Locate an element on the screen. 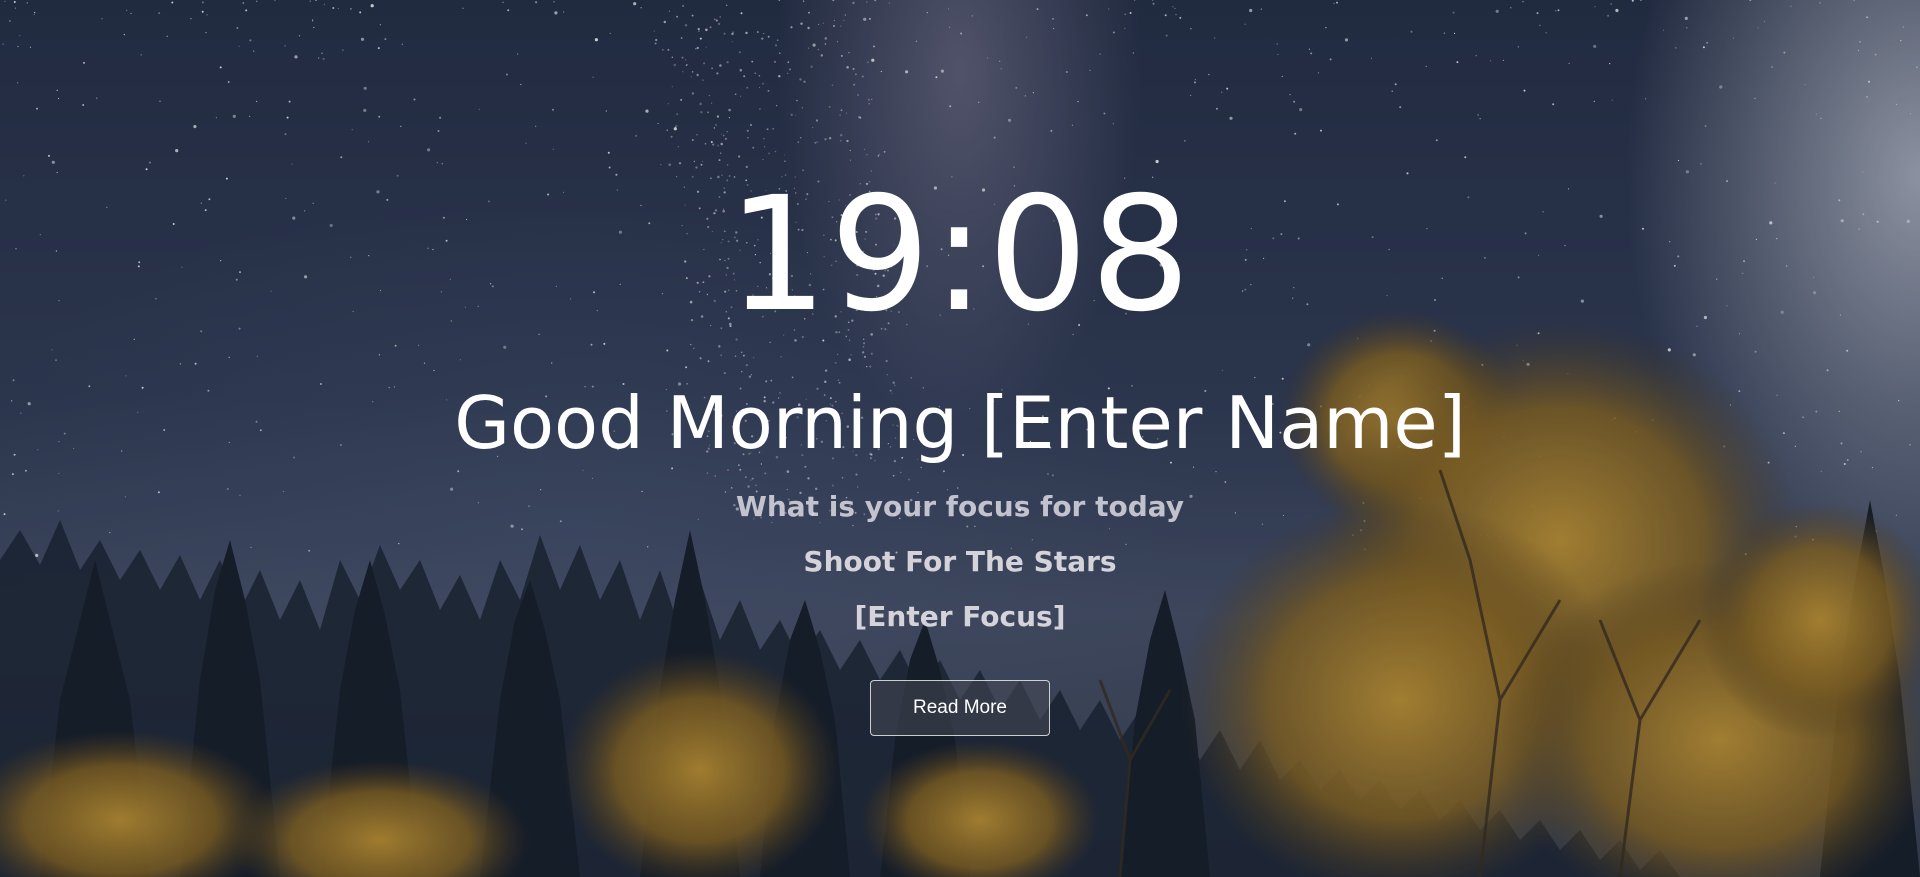 The width and height of the screenshot is (1920, 877). focus-question: What is your focus for today is located at coordinates (960, 506).